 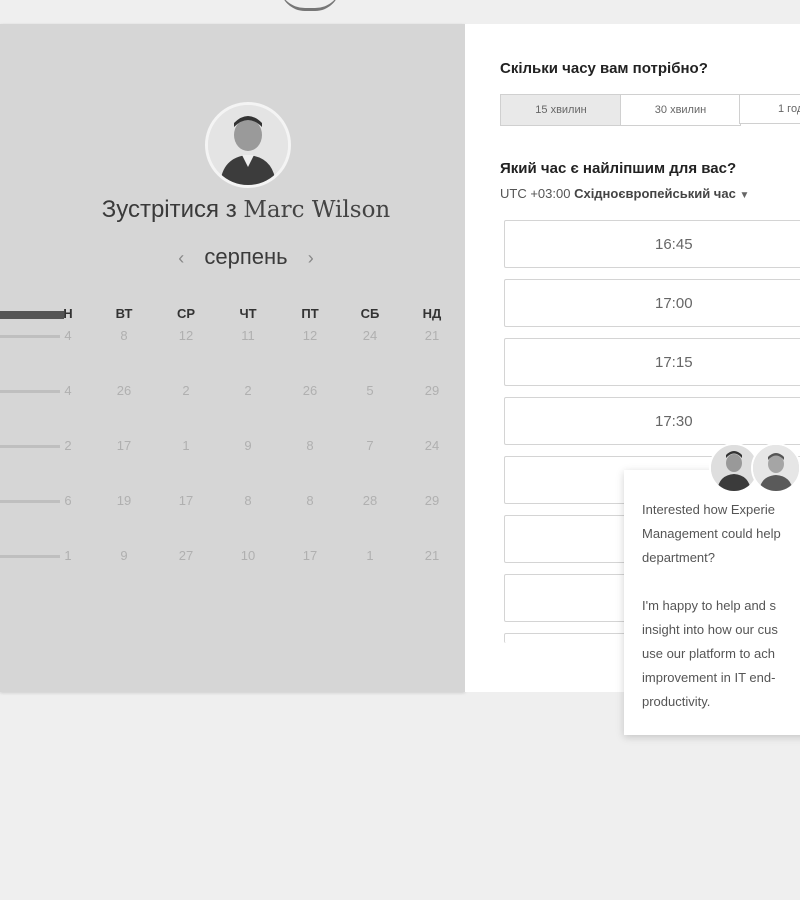 I want to click on weekday-label: СР, so click(x=186, y=313).